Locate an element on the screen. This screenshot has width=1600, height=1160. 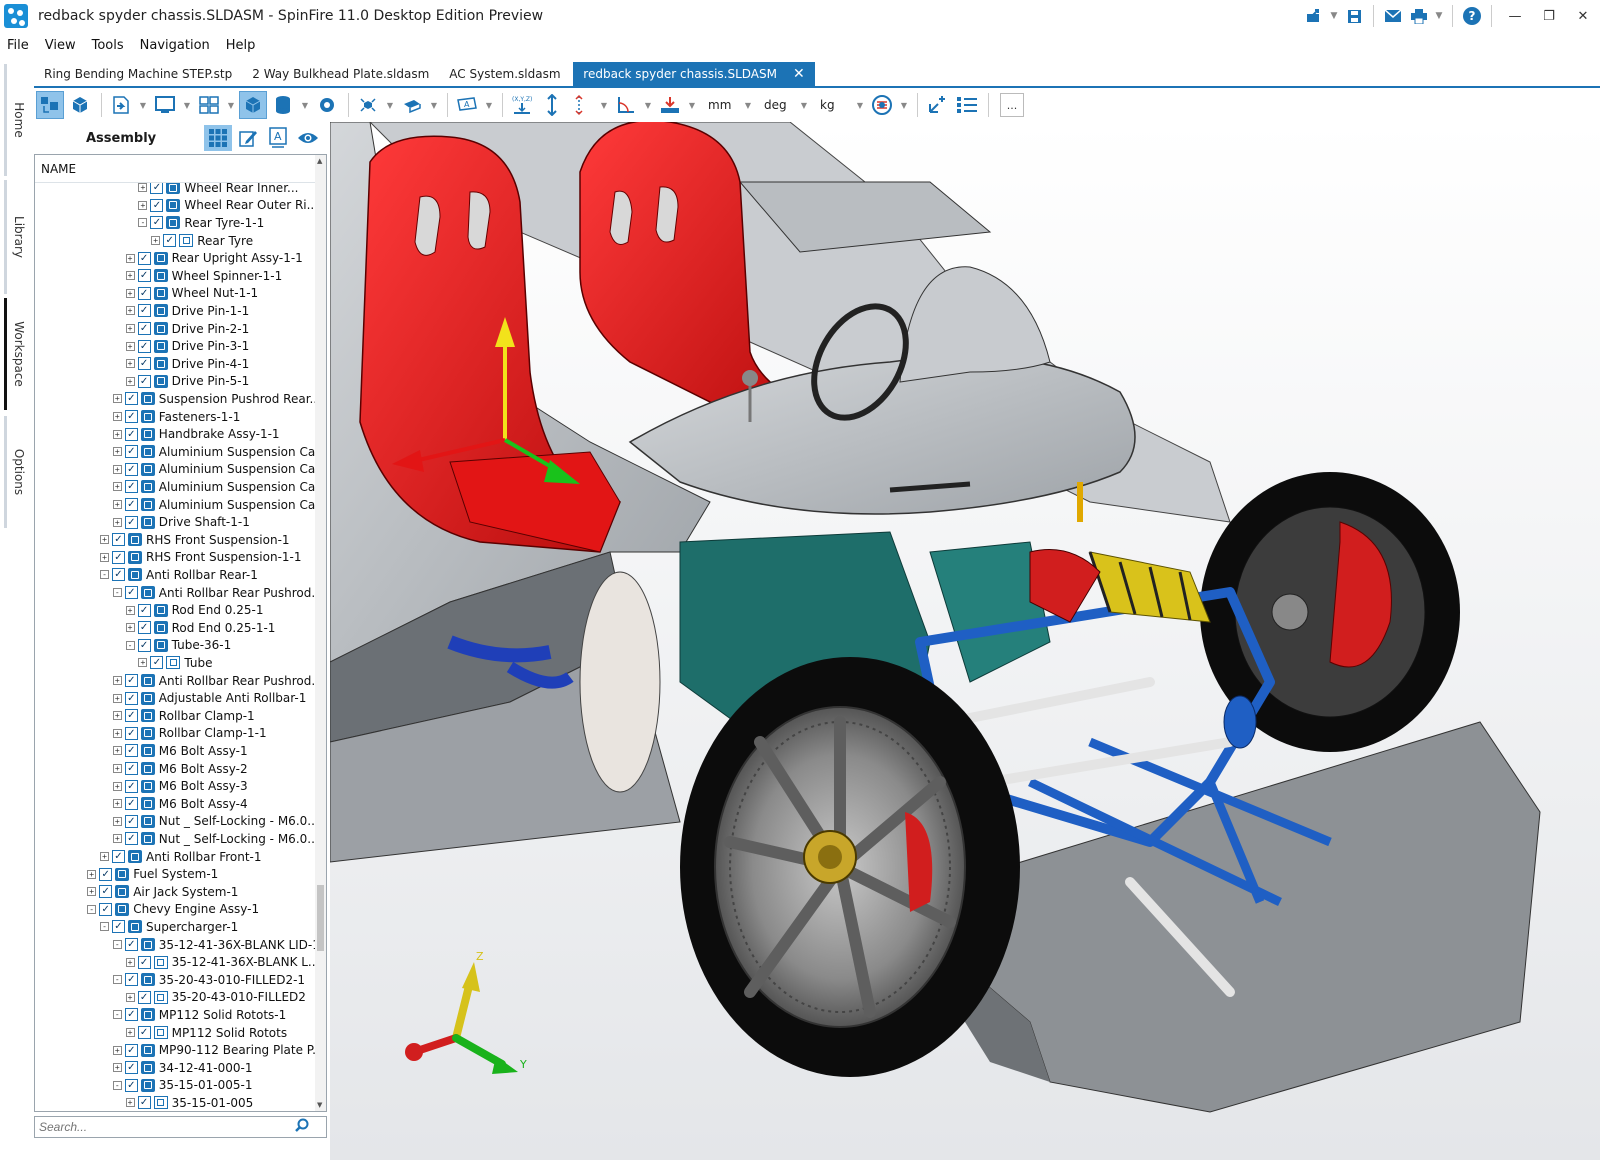
tree-view-icon is located at coordinates (218, 138).